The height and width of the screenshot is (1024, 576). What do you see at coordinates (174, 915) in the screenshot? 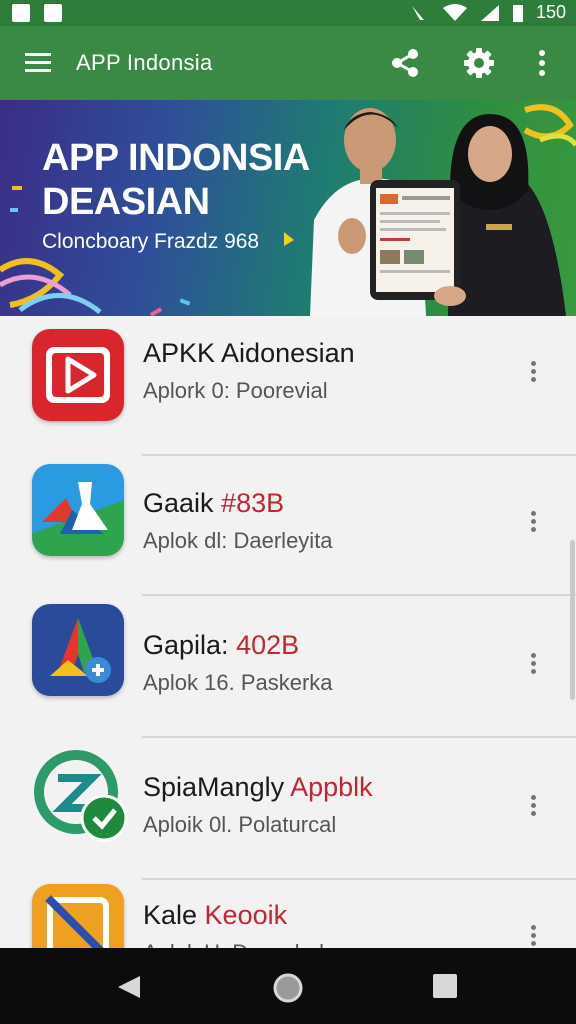
I see `app-name-text: Kale` at bounding box center [174, 915].